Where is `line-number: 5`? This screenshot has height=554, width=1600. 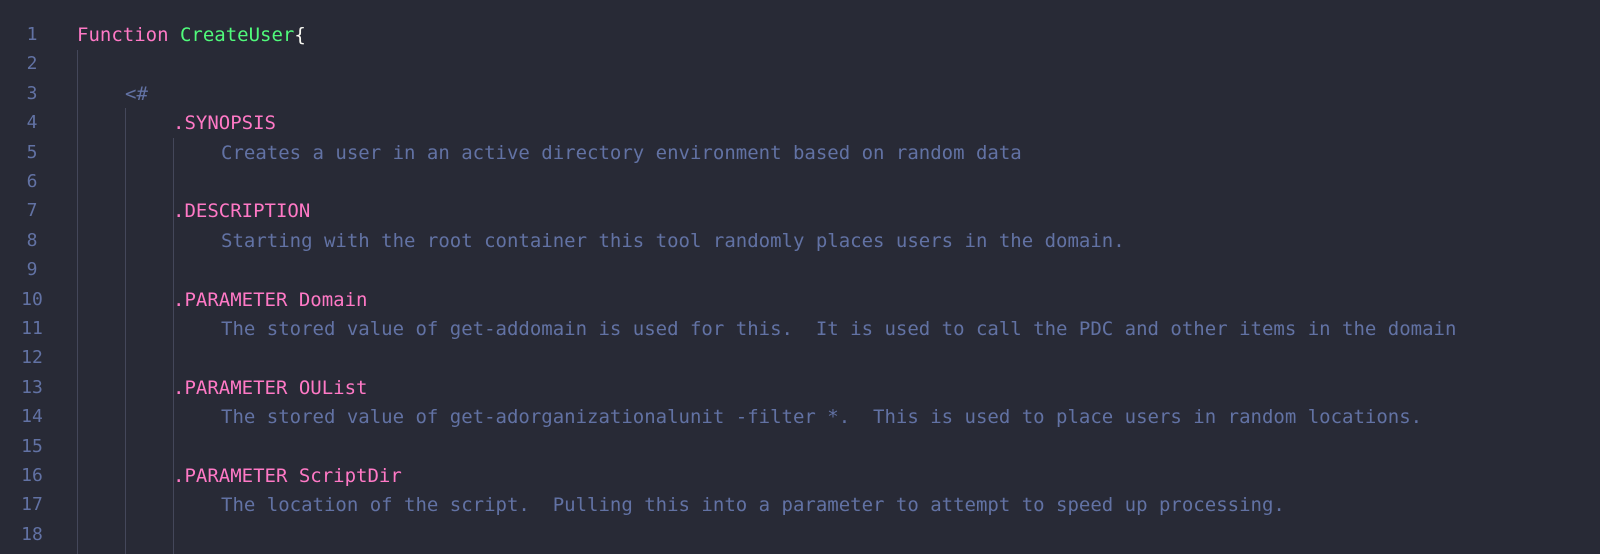 line-number: 5 is located at coordinates (32, 152).